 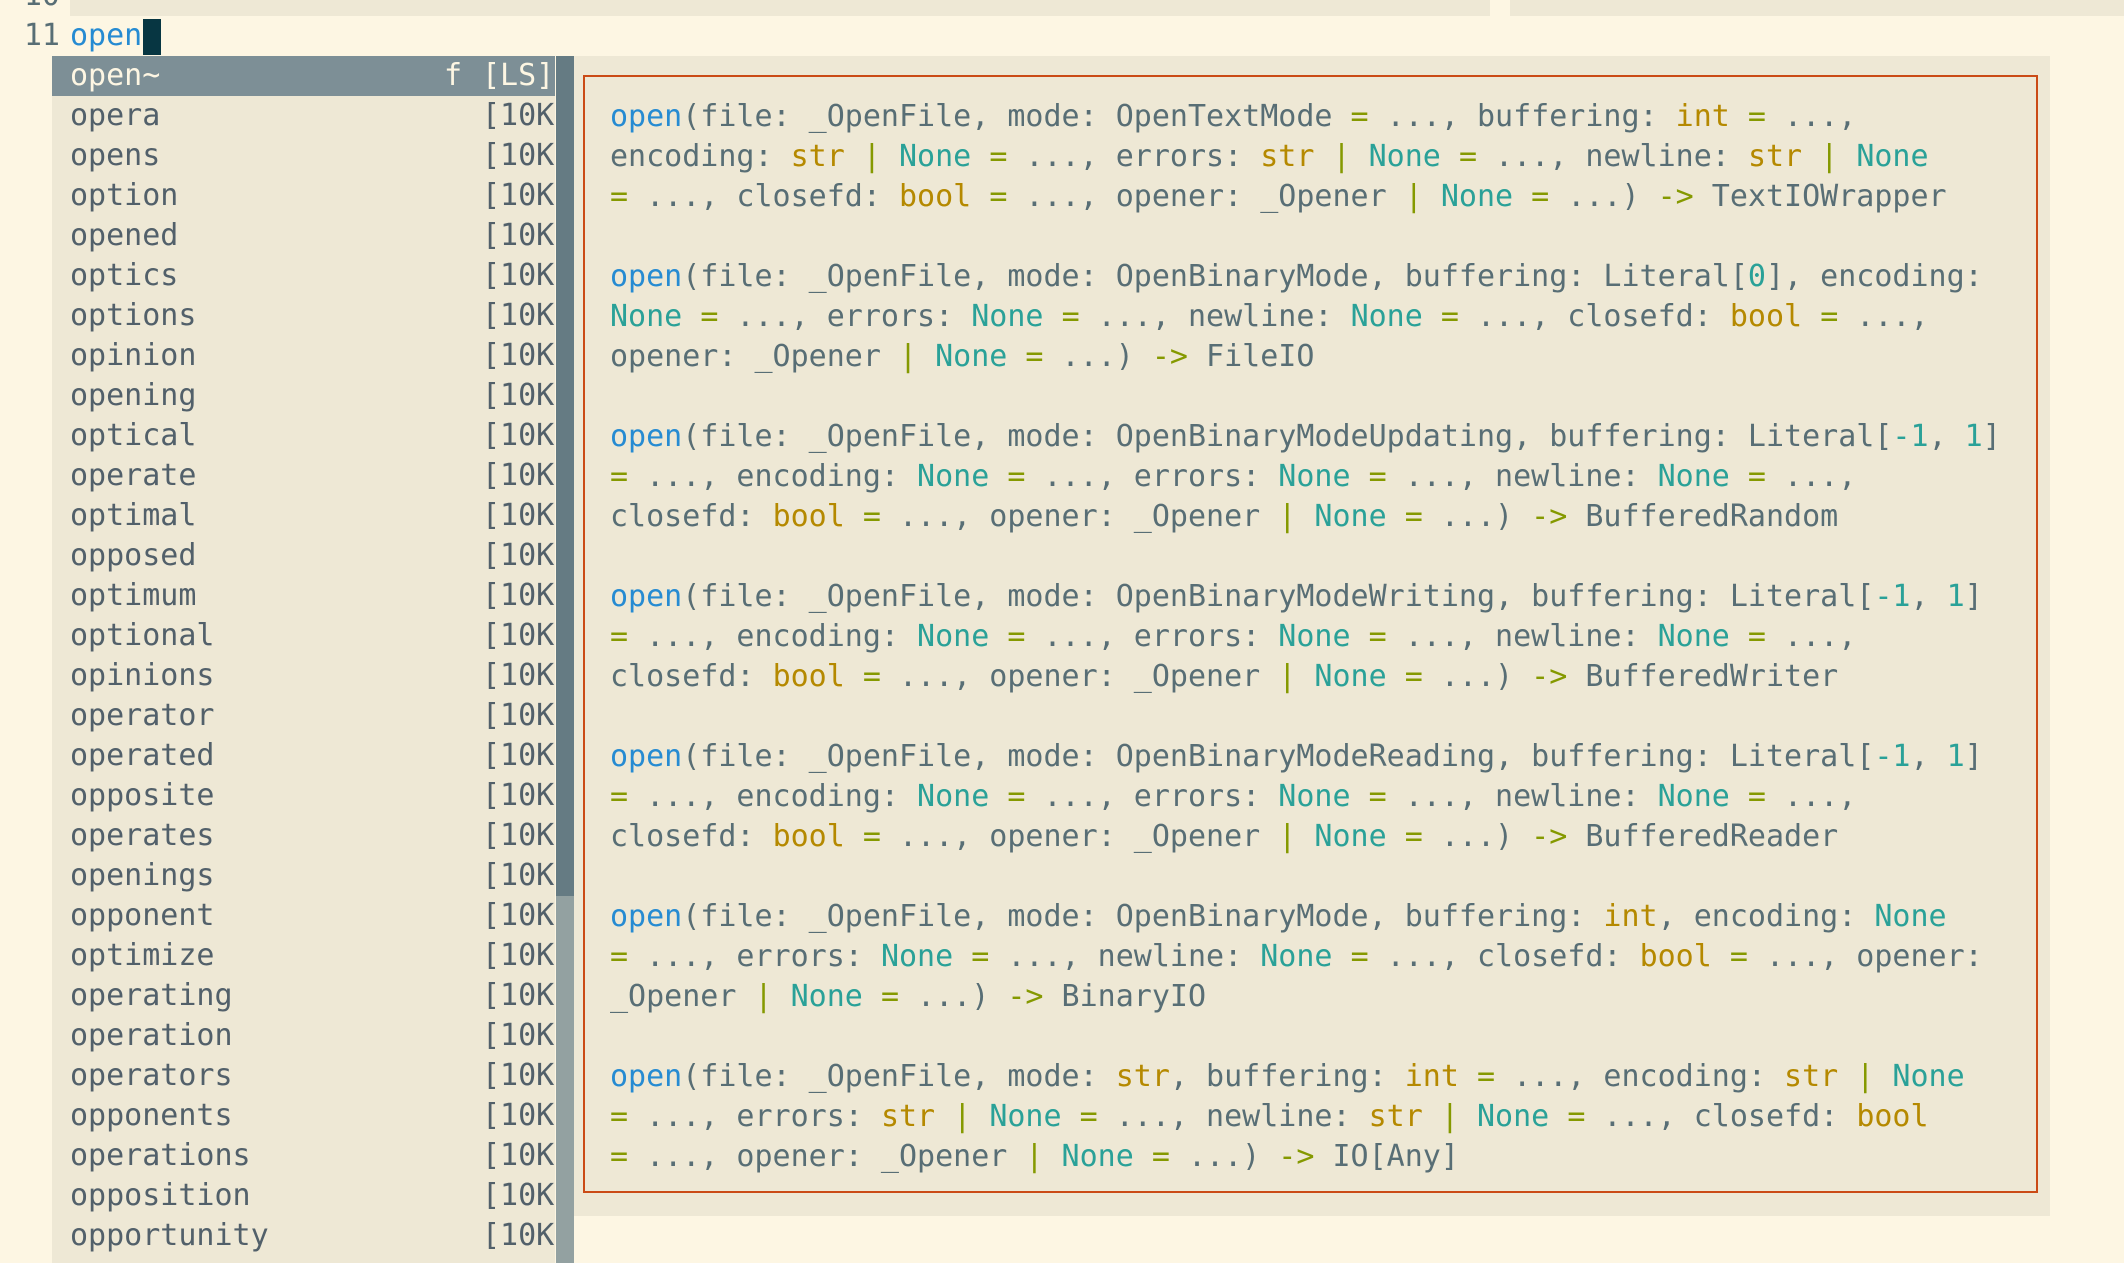 I want to click on completion-word: options, so click(x=133, y=315).